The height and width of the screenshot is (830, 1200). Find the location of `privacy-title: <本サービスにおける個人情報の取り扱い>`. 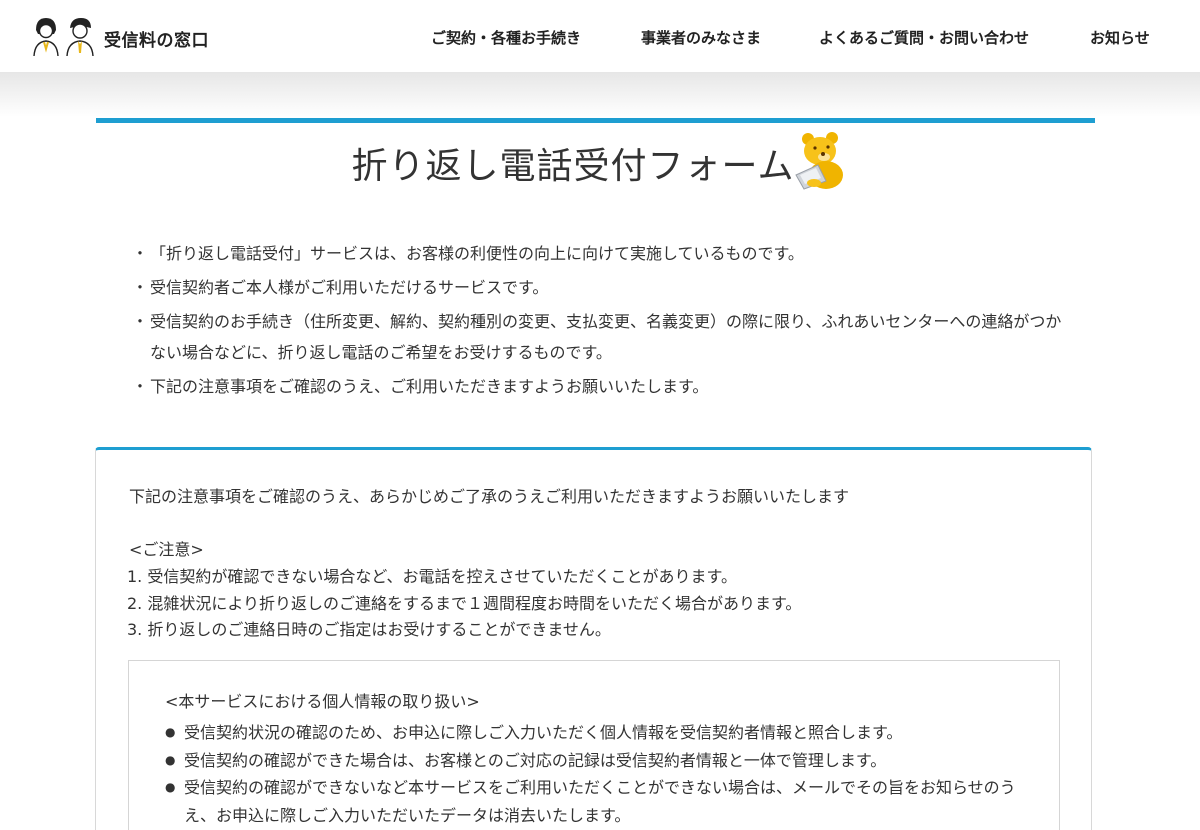

privacy-title: <本サービスにおける個人情報の取り扱い> is located at coordinates (322, 701).